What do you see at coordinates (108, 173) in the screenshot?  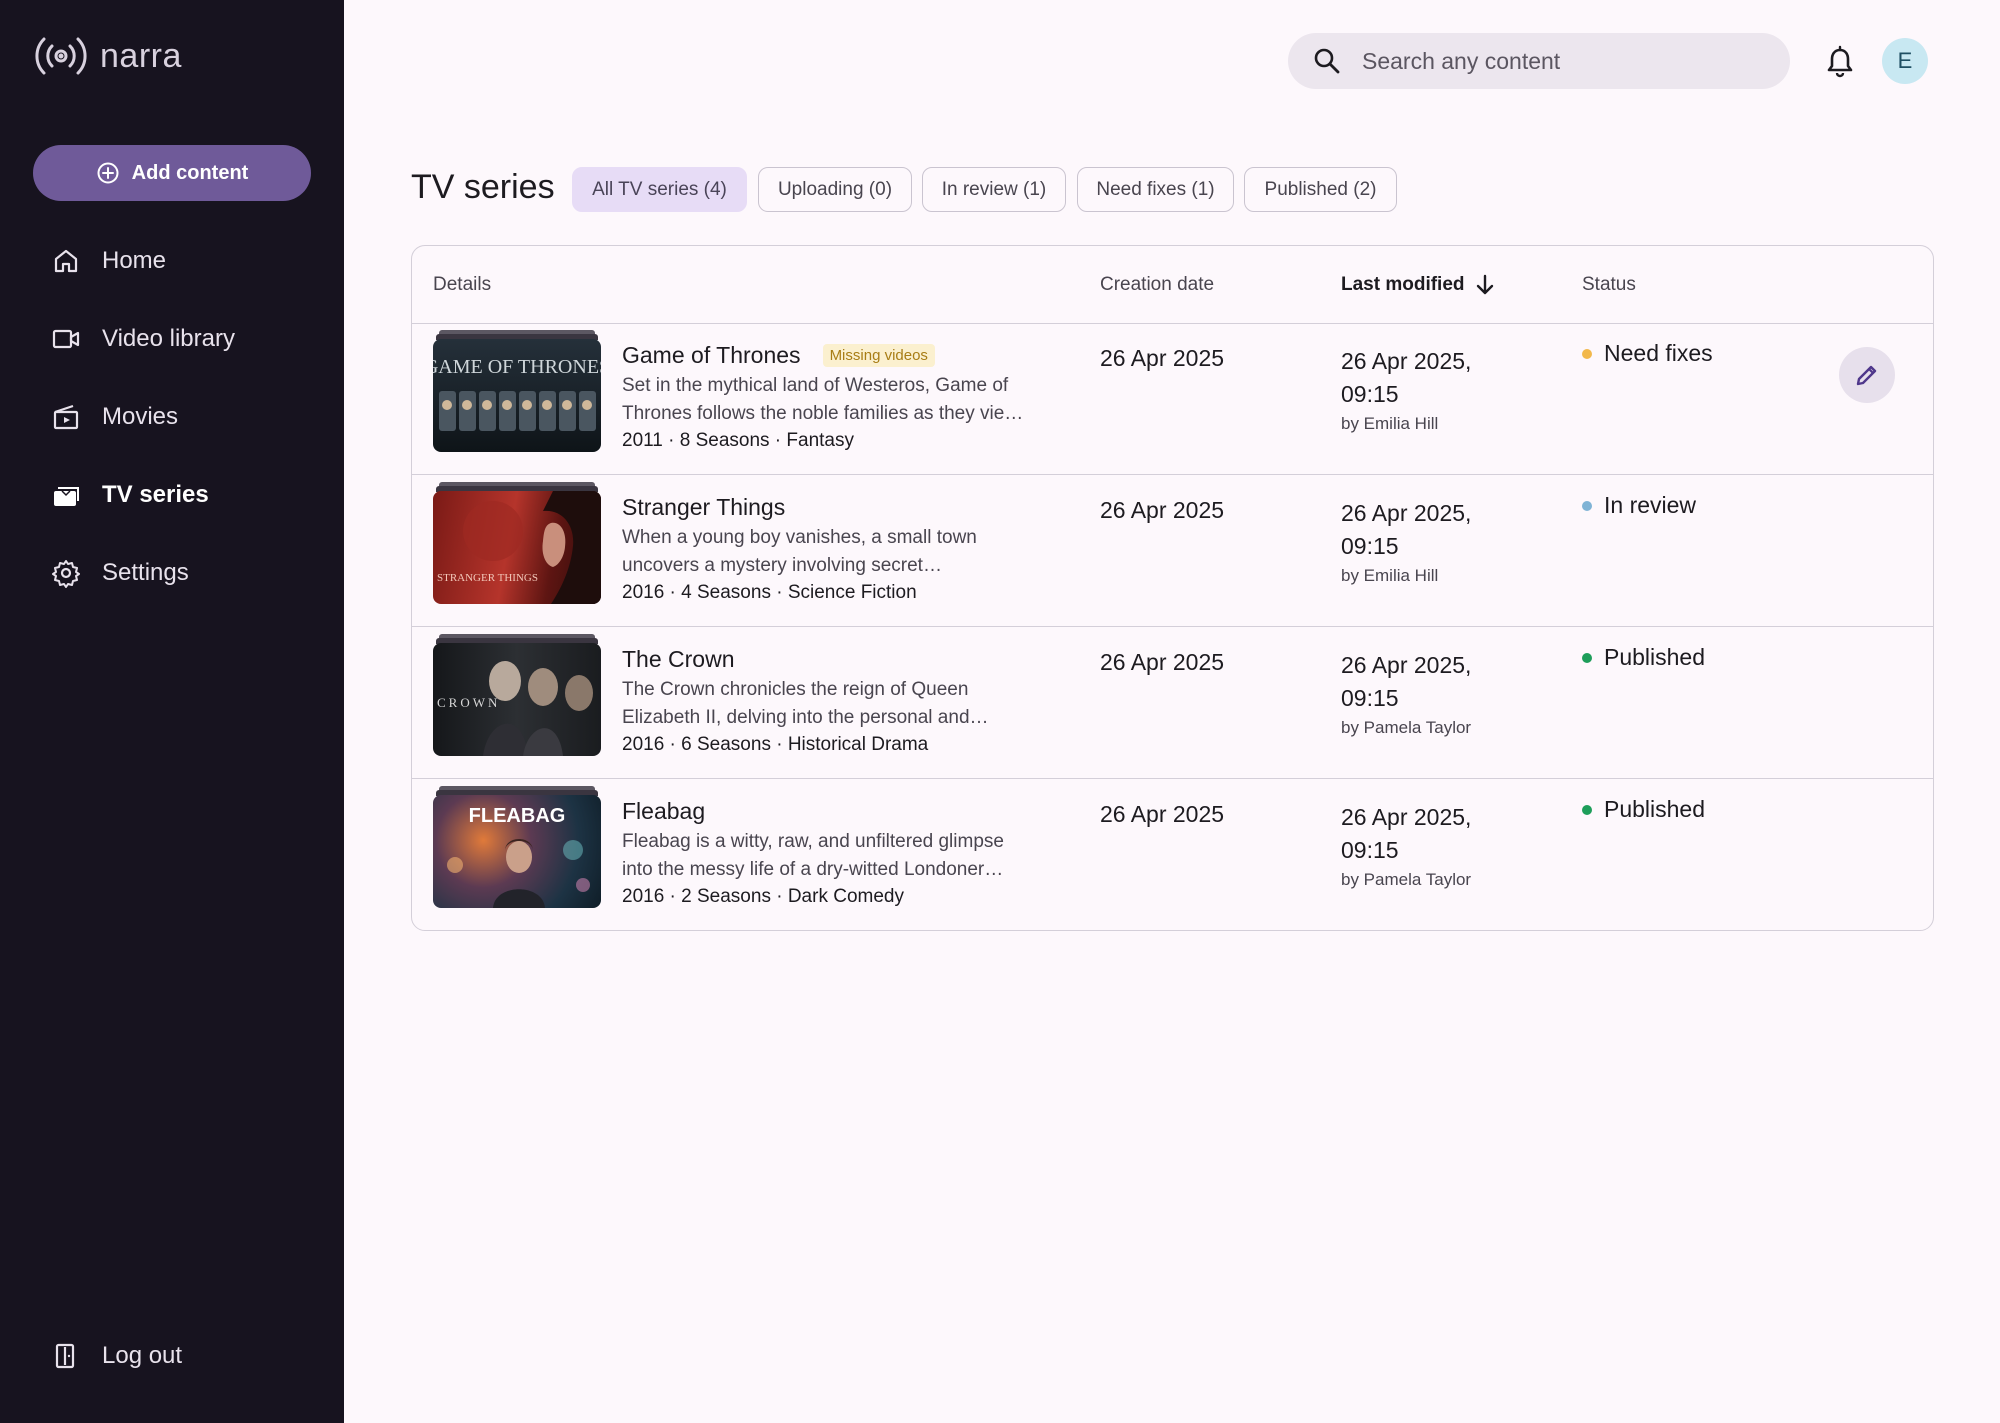 I see `plus-circle-icon` at bounding box center [108, 173].